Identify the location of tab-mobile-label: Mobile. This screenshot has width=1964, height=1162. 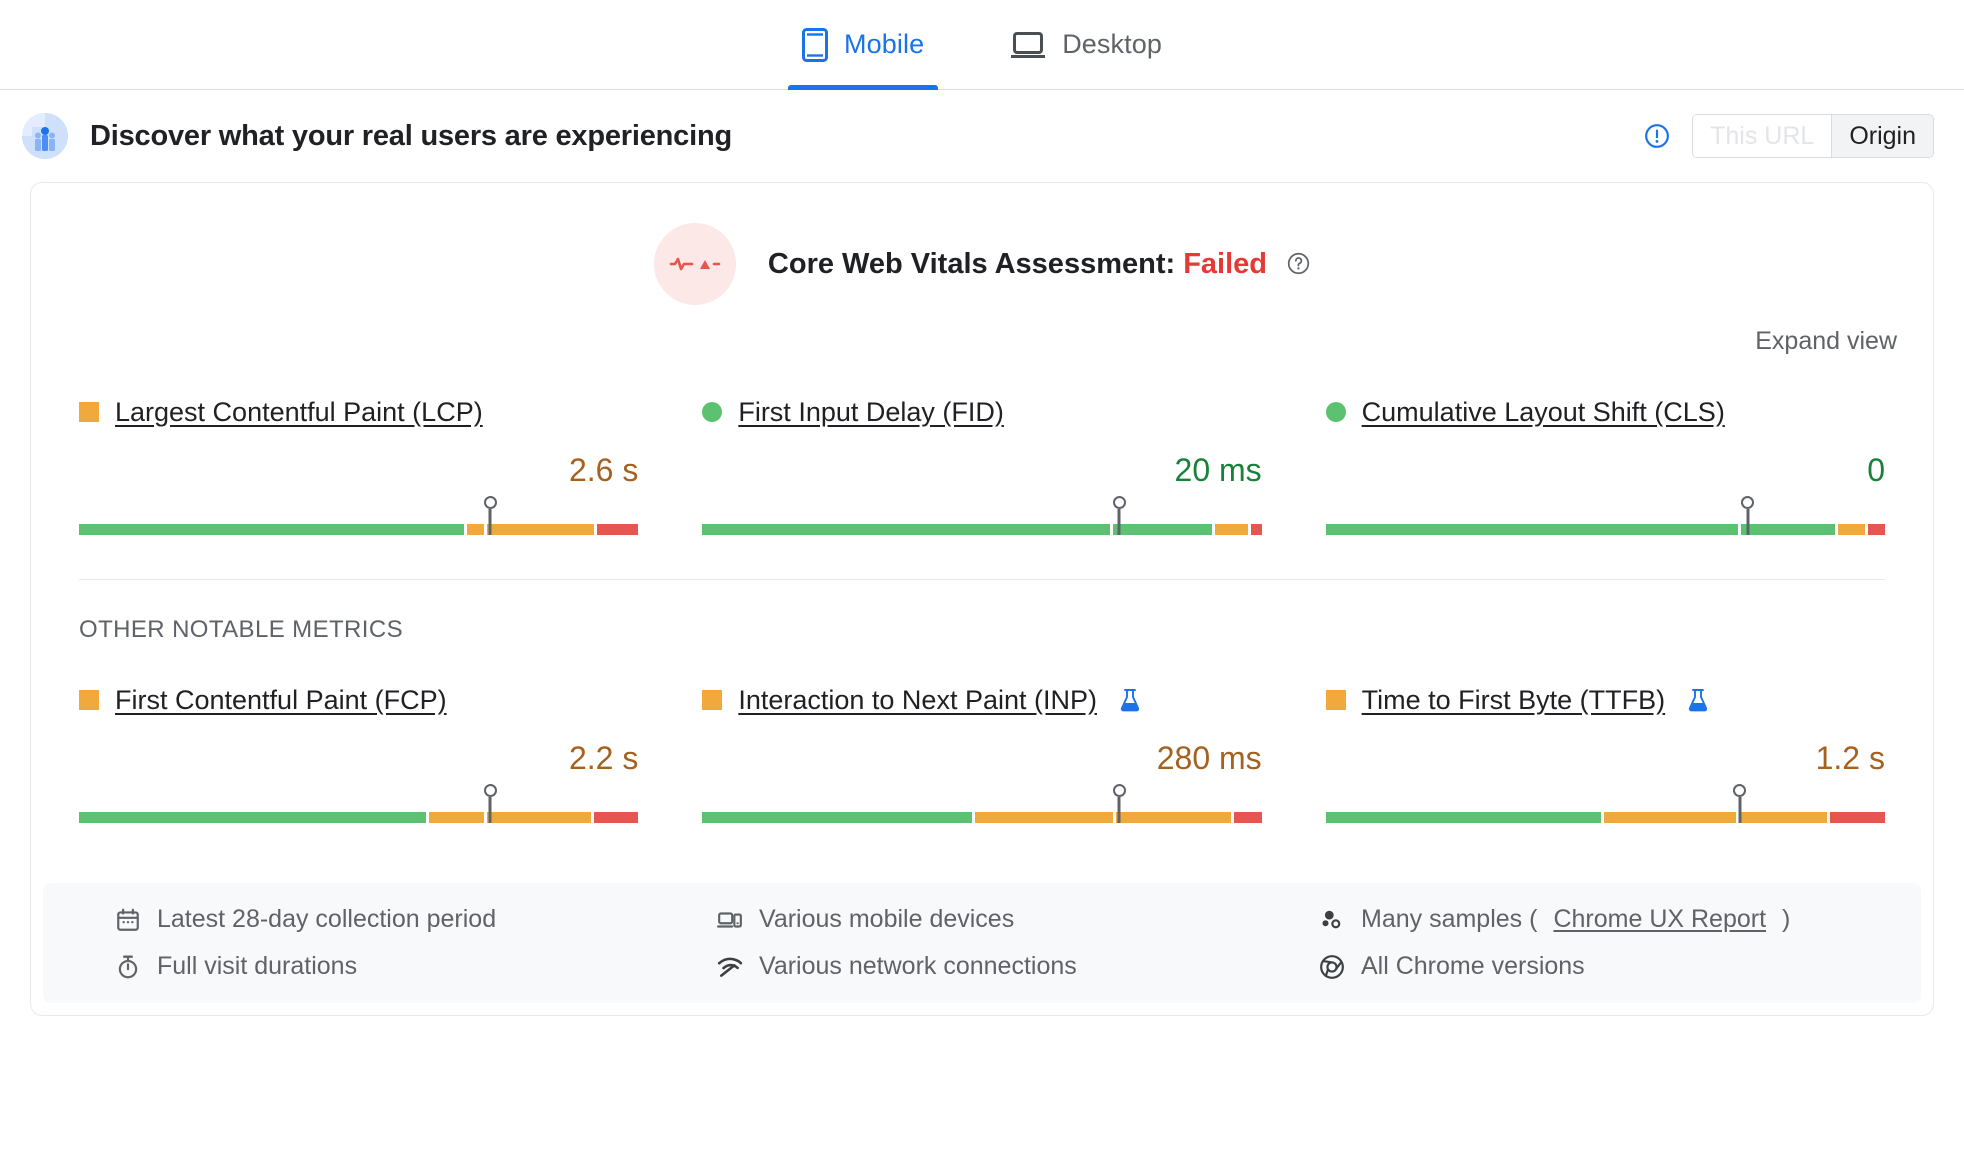
(884, 44).